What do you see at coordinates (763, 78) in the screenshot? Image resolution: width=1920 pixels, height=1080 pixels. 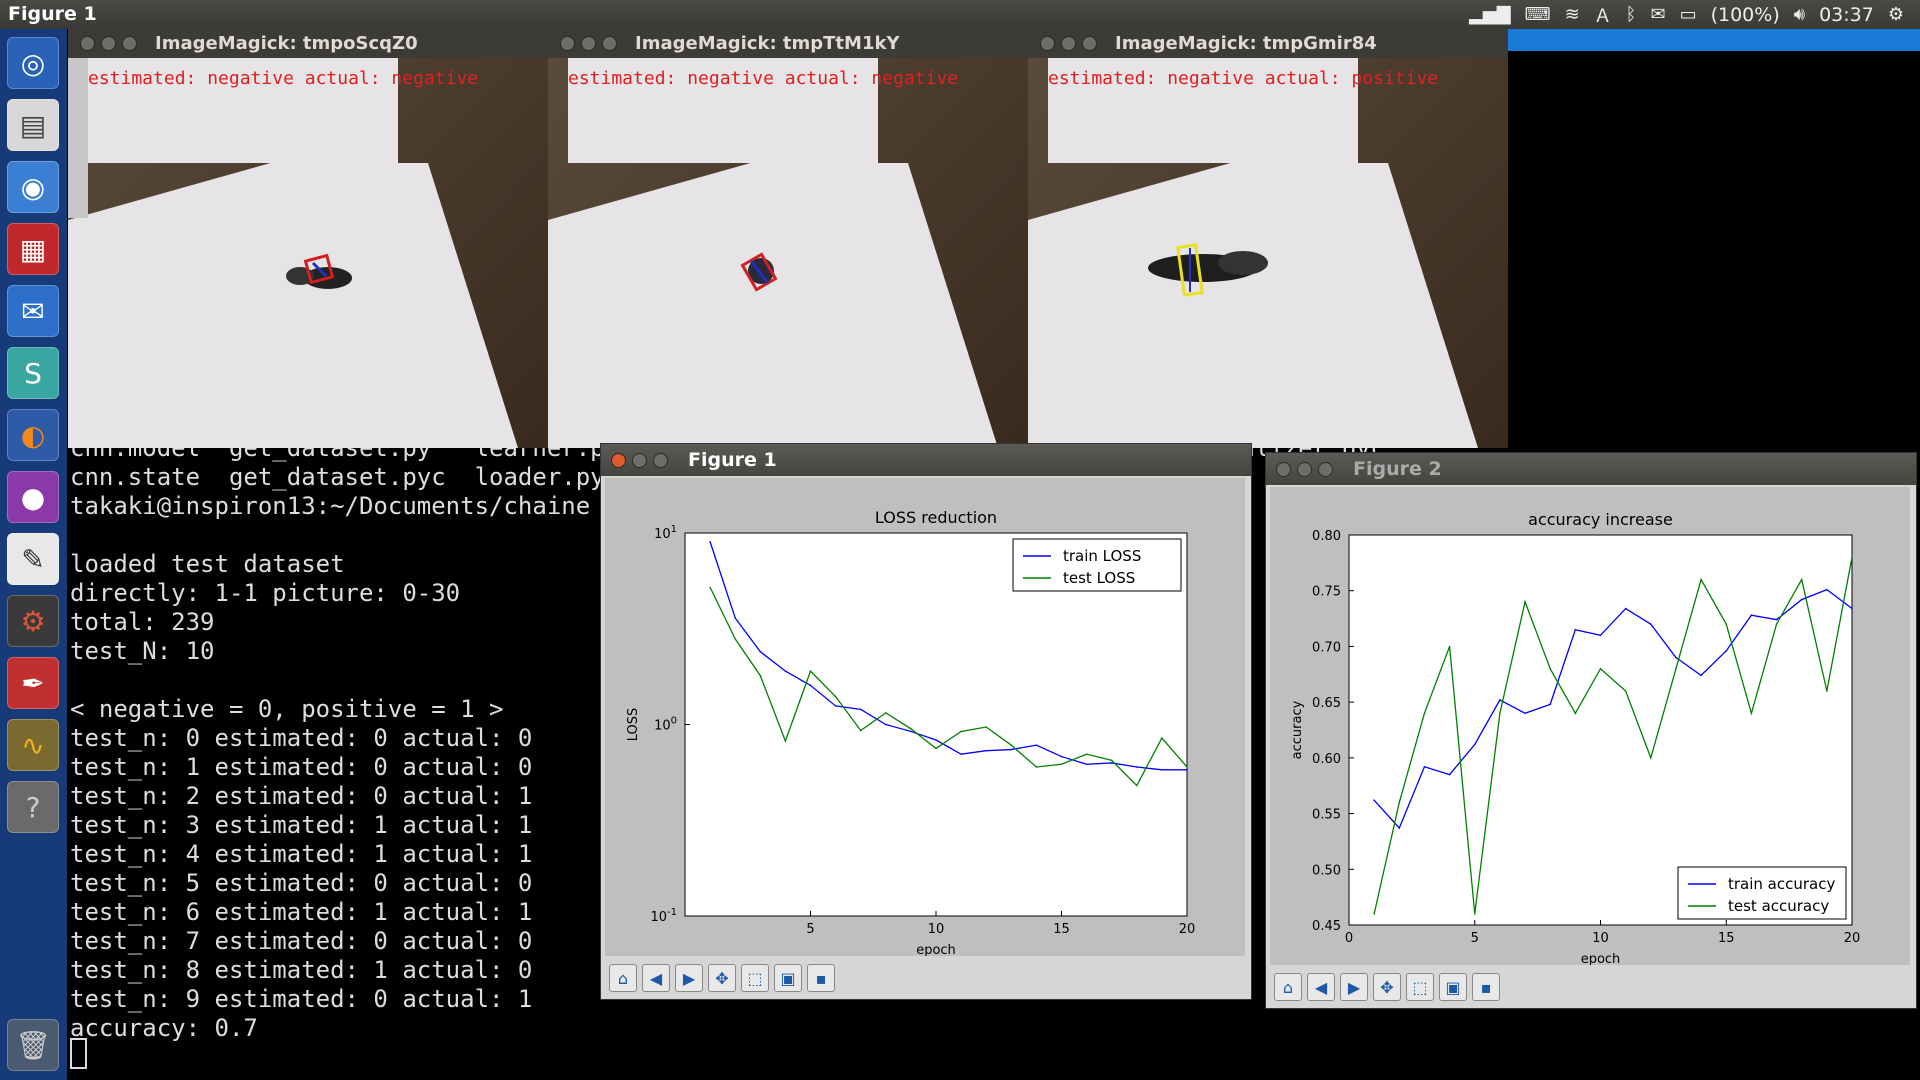 I see `estimation-caption: estimated: negative actual: negative` at bounding box center [763, 78].